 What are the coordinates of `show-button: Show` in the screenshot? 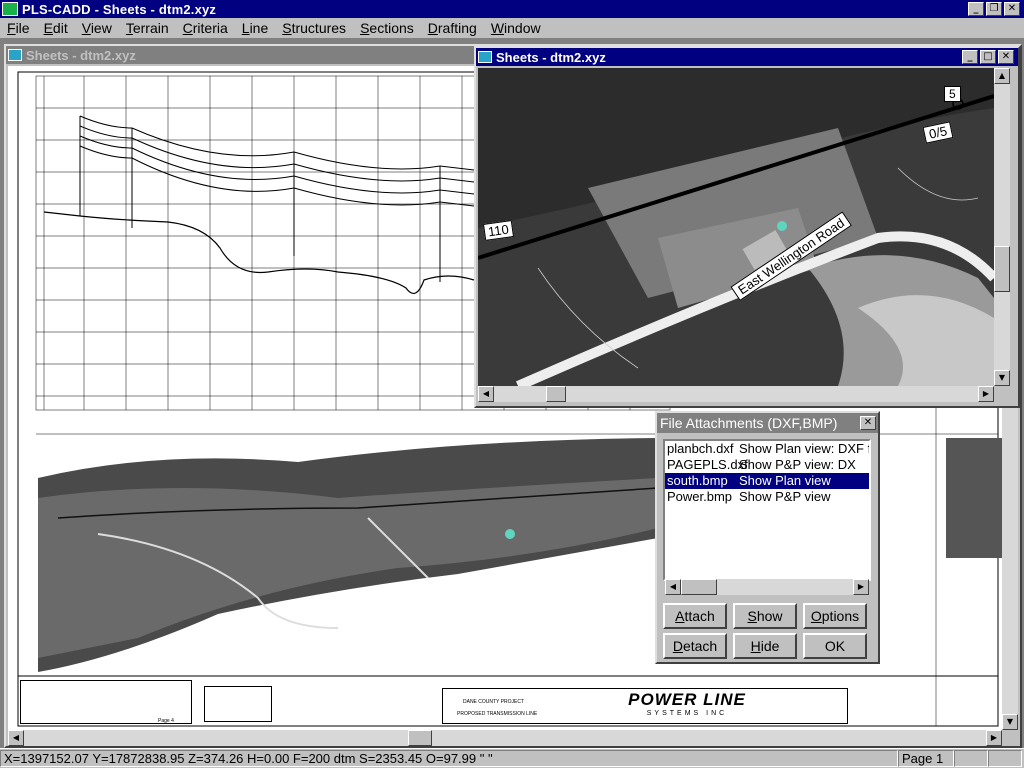 It's located at (765, 616).